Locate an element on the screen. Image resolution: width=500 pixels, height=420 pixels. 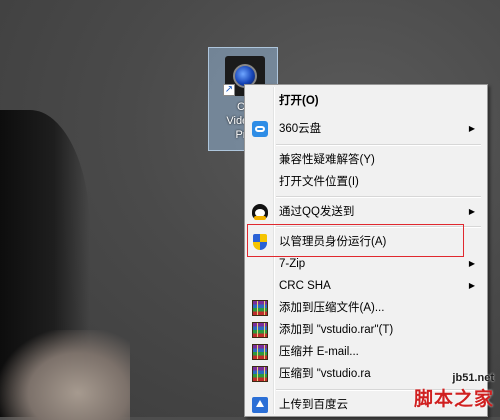
menu-item-open-file-location: 打开文件位置(I) is located at coordinates (366, 182).